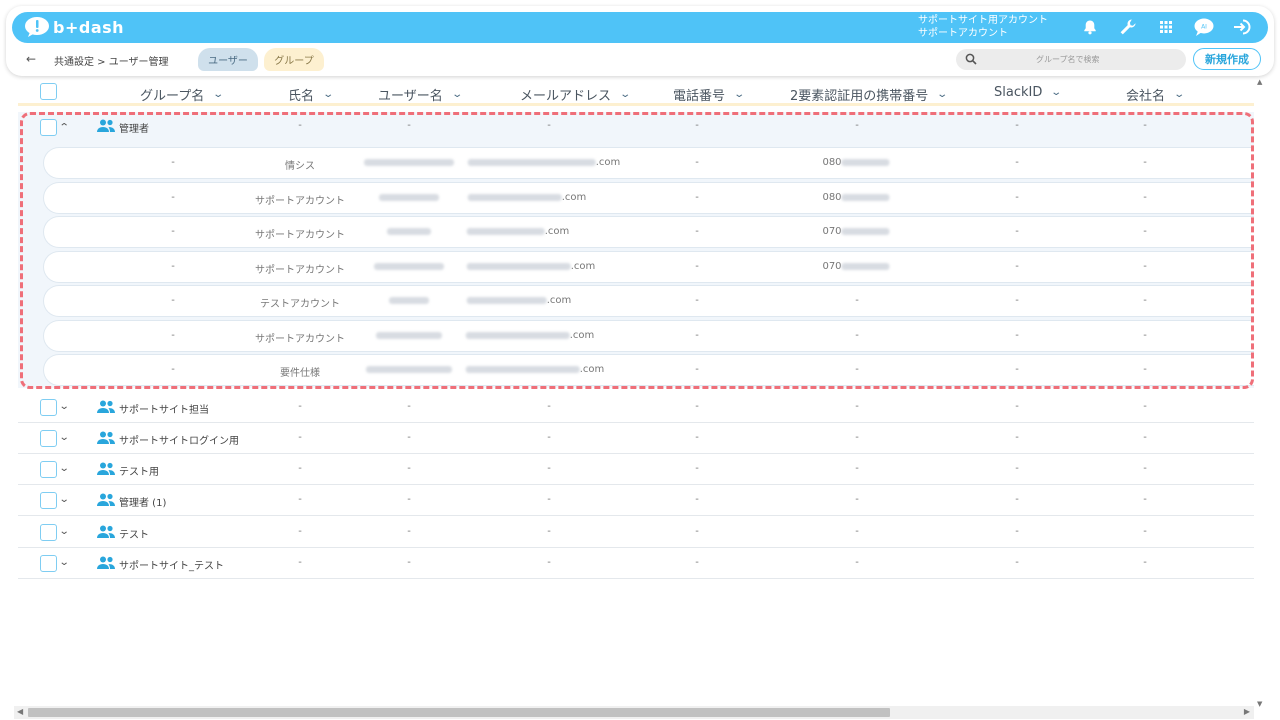  I want to click on chat-icon: AI, so click(1204, 27).